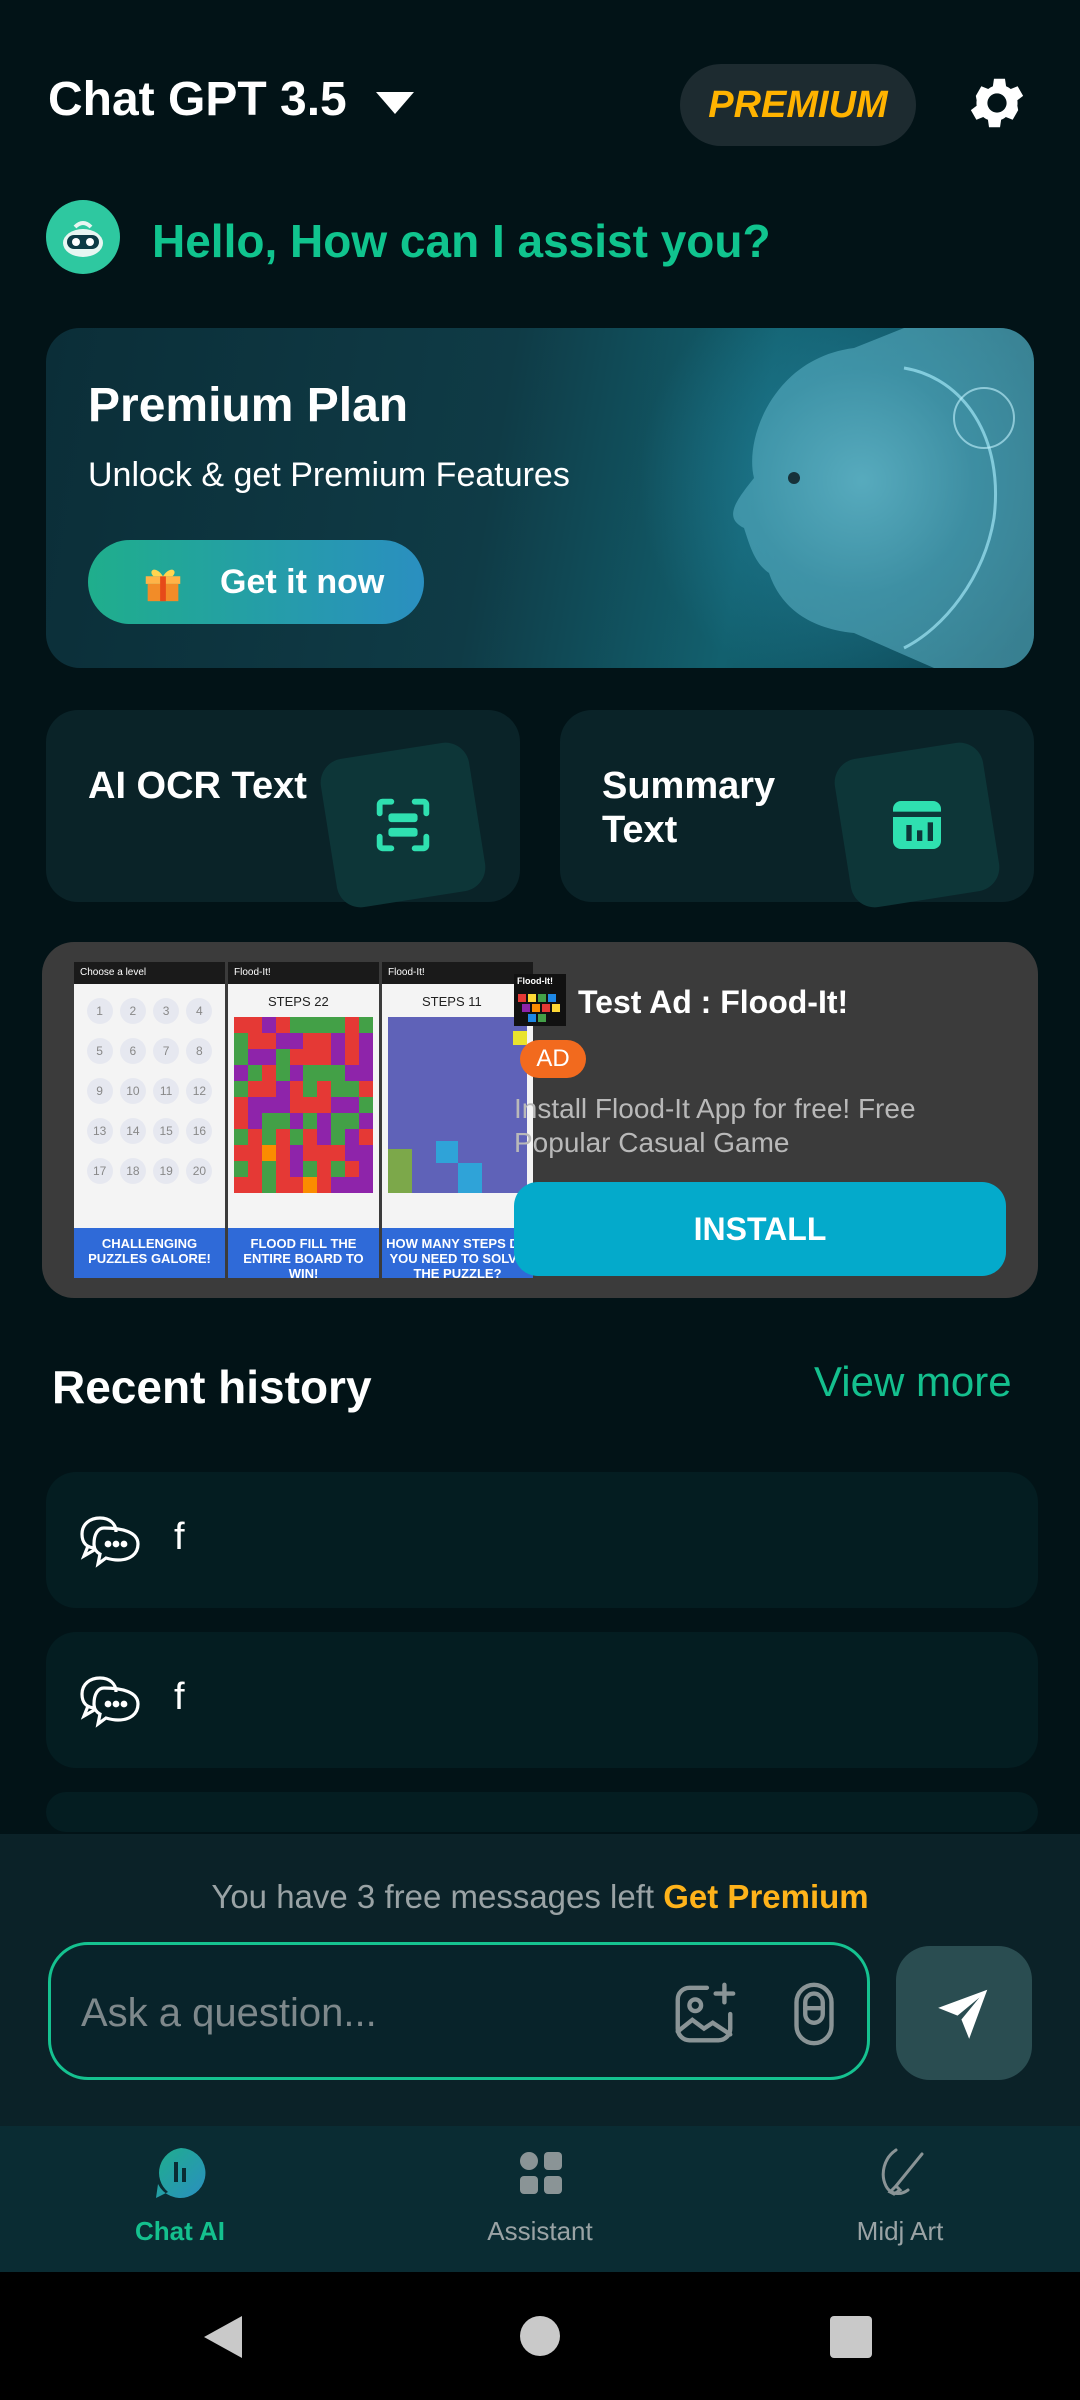  I want to click on send-button, so click(964, 2013).